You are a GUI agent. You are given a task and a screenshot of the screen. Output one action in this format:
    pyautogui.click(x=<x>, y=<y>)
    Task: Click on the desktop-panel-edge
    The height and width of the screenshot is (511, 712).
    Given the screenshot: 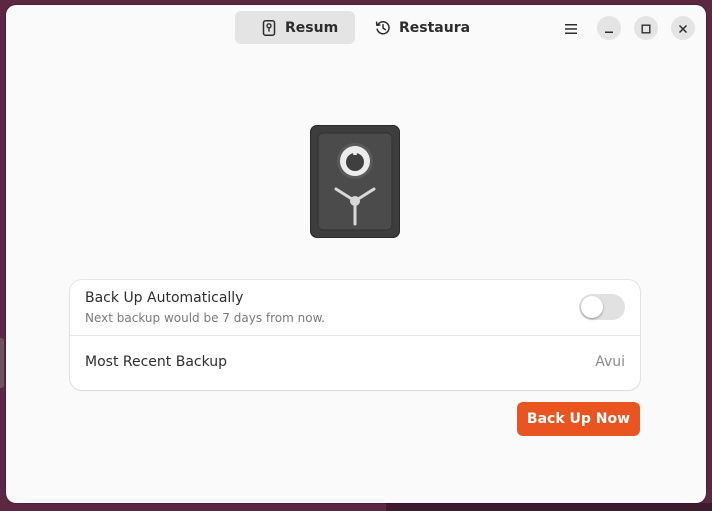 What is the action you would take?
    pyautogui.click(x=549, y=507)
    